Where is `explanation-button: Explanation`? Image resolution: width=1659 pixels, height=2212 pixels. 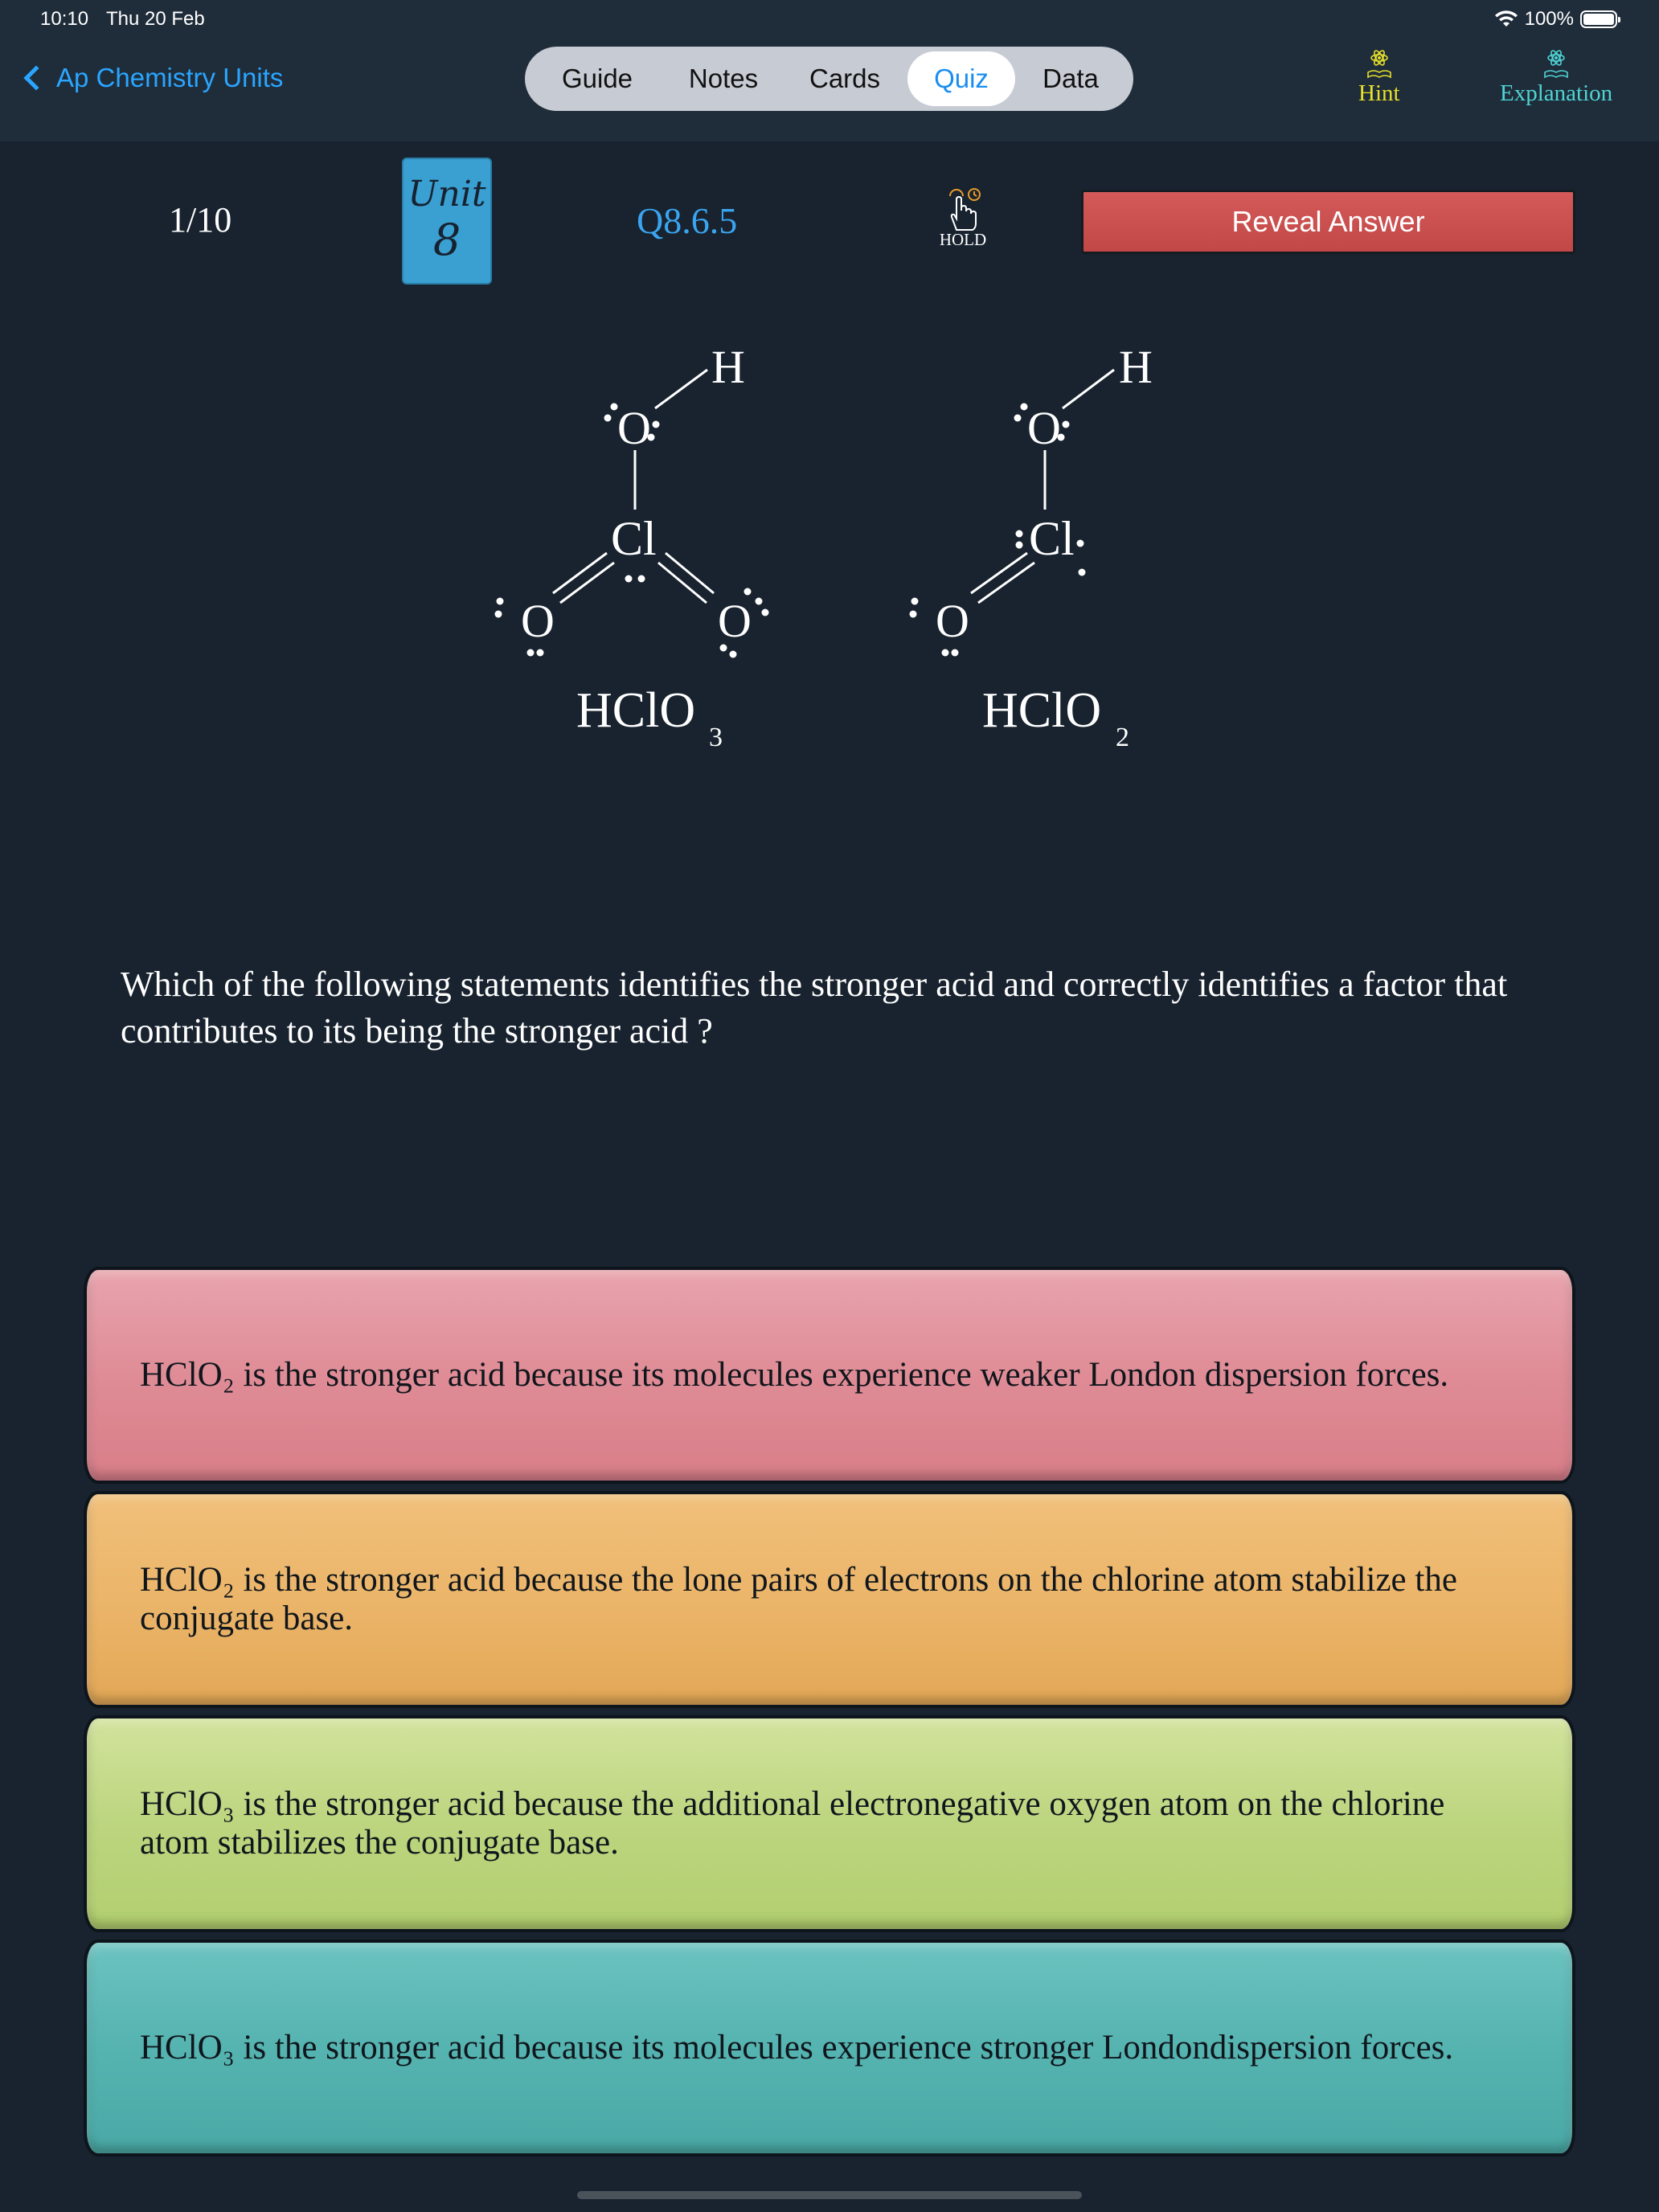
explanation-button: Explanation is located at coordinates (1556, 77).